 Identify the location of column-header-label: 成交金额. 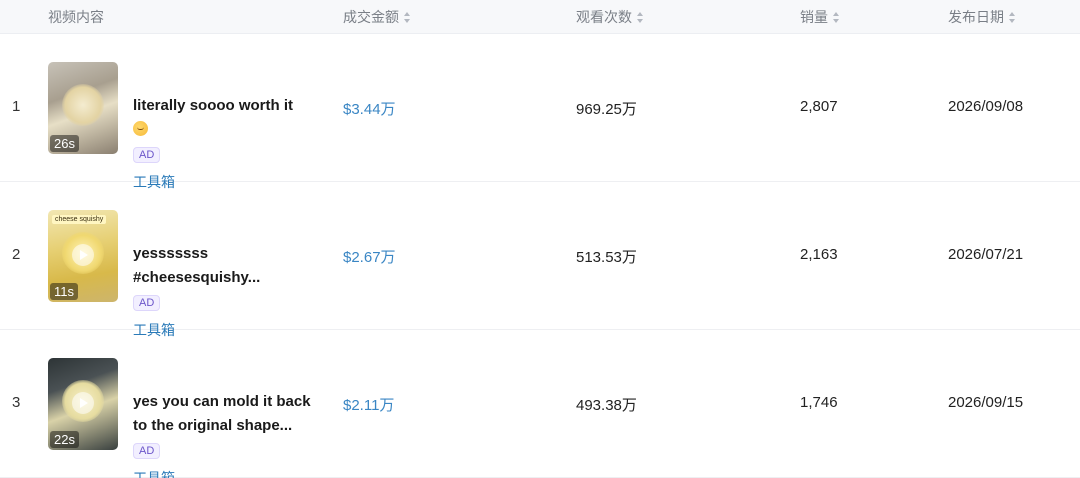
(371, 17).